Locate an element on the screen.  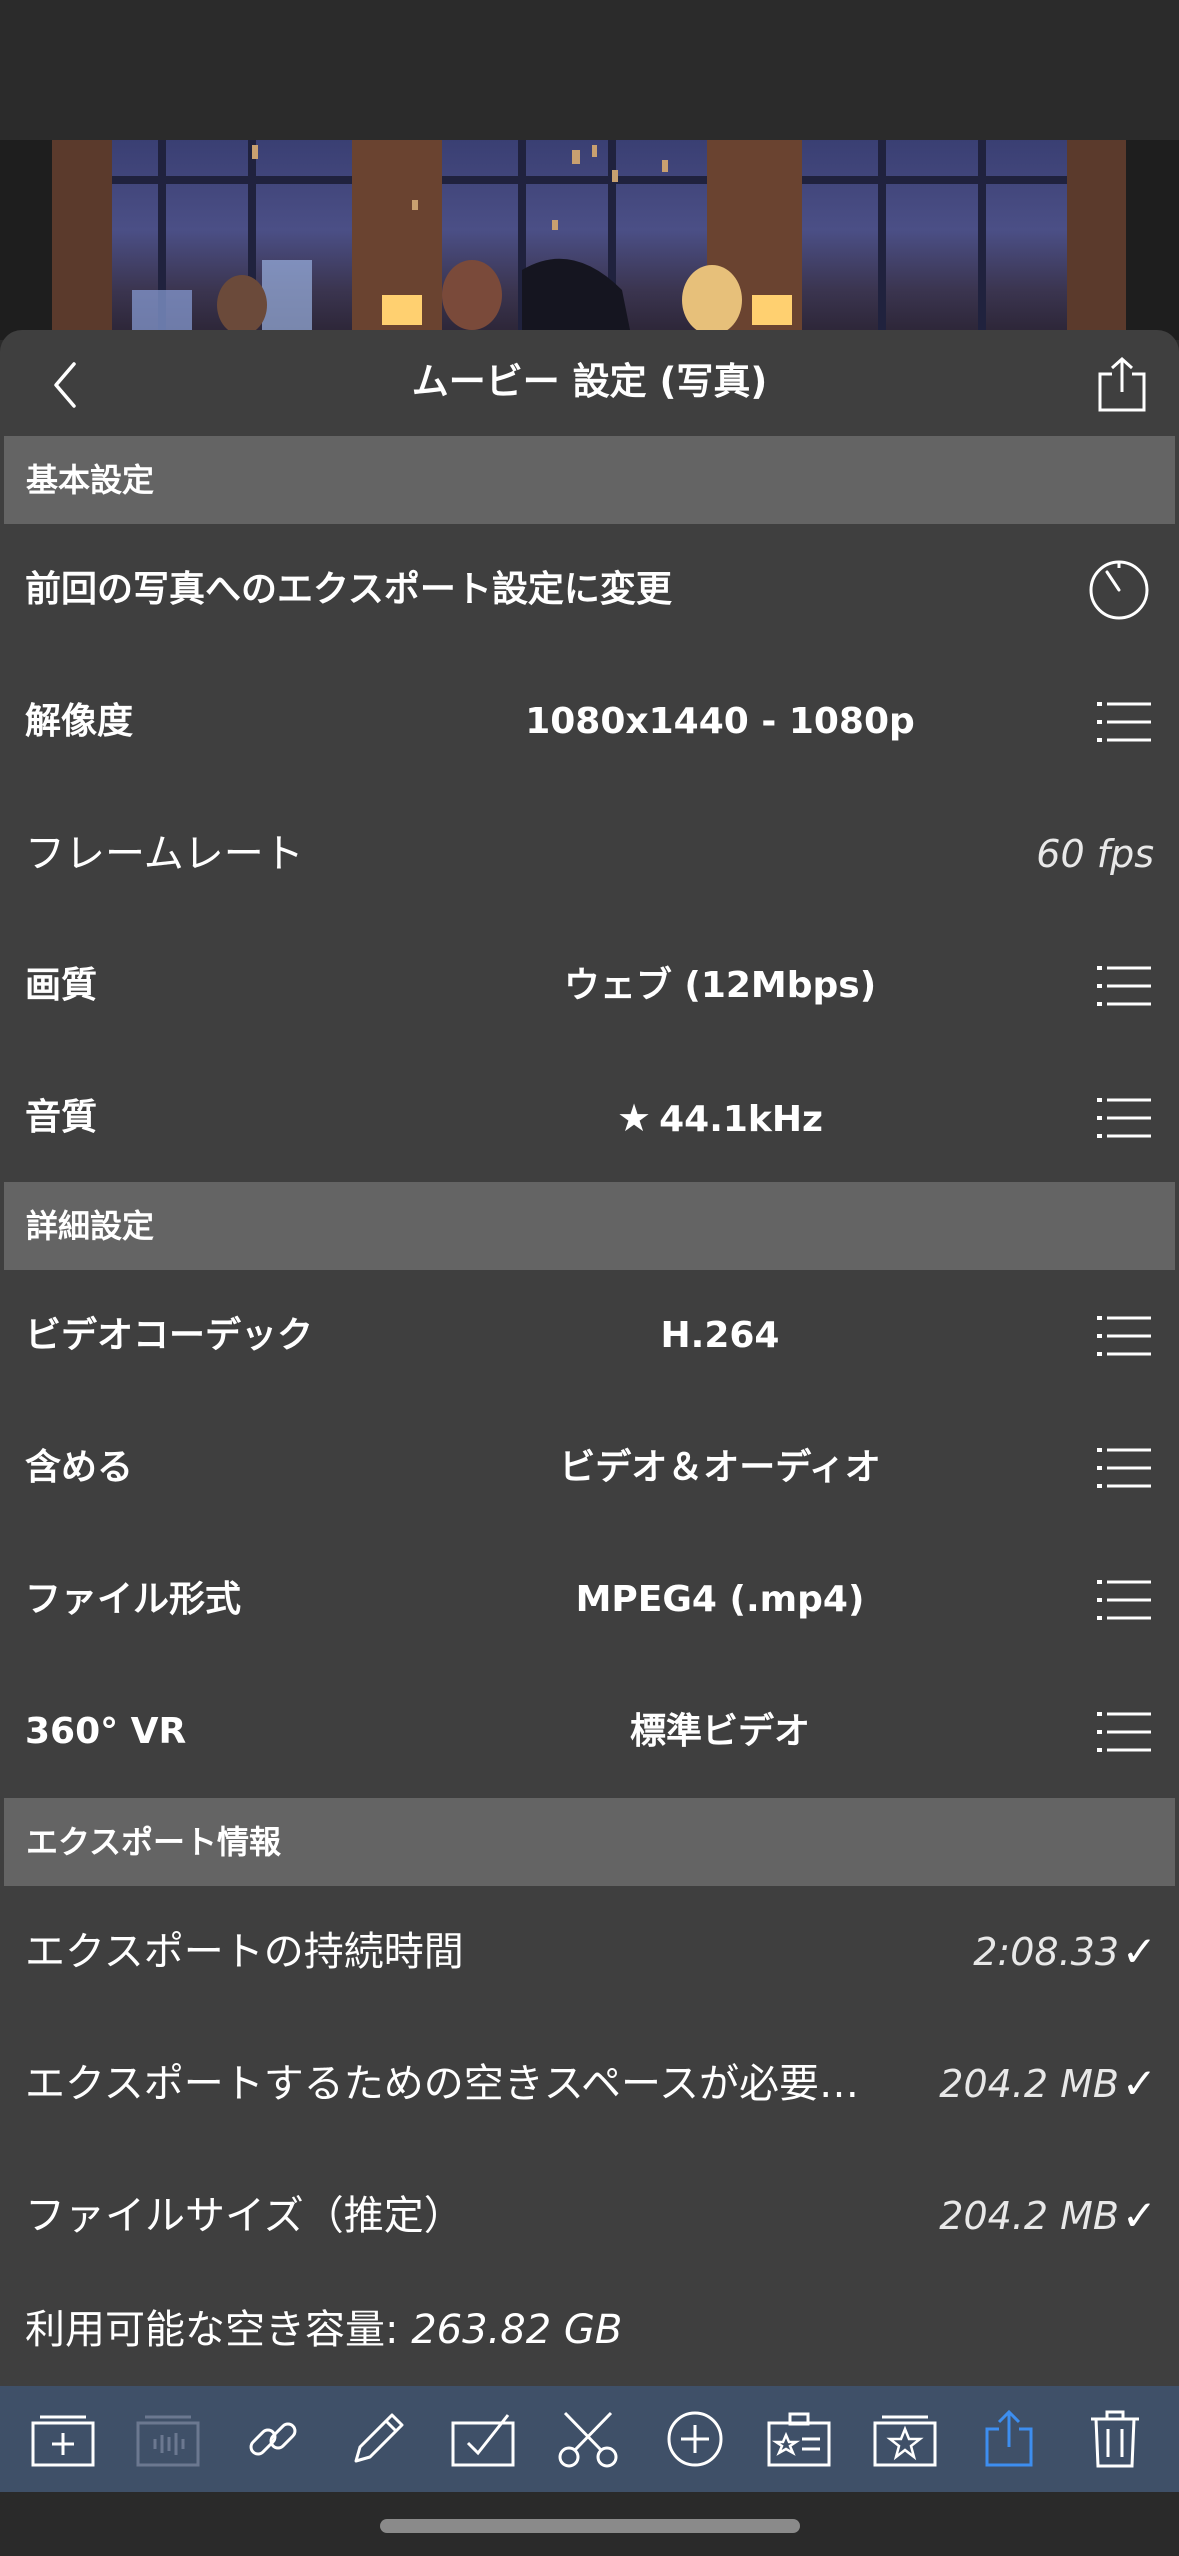
delete-button is located at coordinates (1115, 2439).